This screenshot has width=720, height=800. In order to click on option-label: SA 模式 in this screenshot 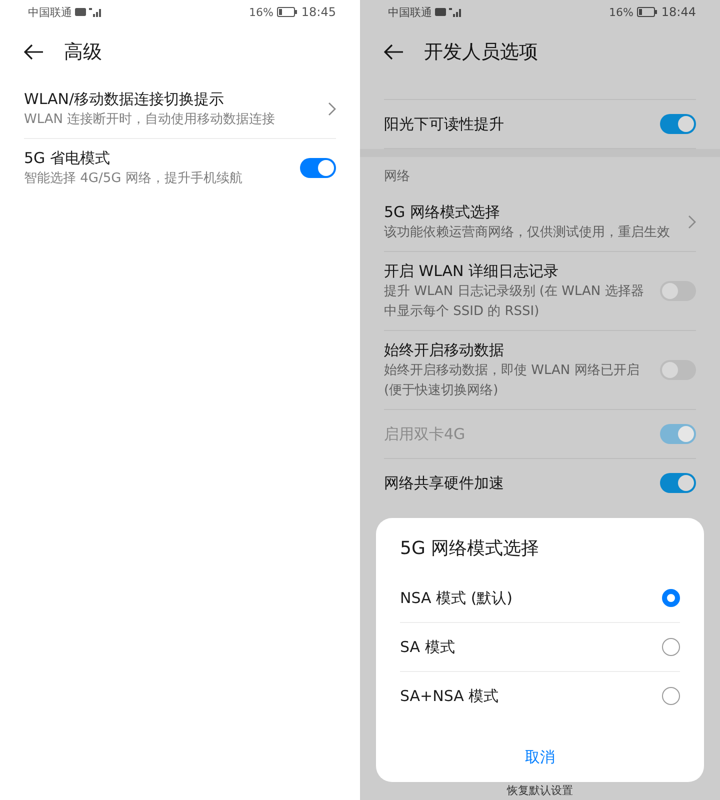, I will do `click(531, 647)`.